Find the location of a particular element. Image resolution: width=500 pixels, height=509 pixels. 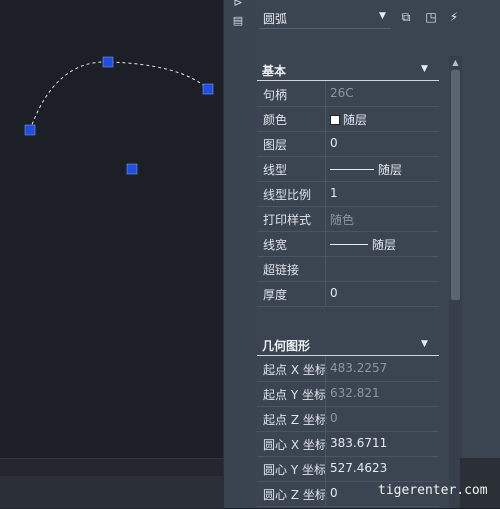

prop-label: 起点 Z 坐标 is located at coordinates (295, 420).